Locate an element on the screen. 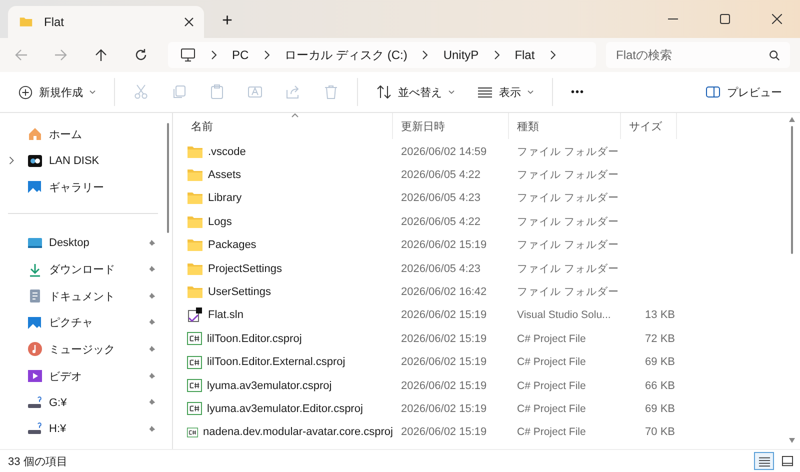  breadcrumb-item: ローカル ディスク (C:) is located at coordinates (346, 55).